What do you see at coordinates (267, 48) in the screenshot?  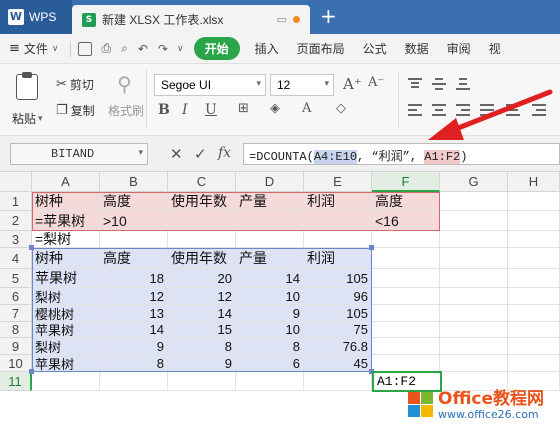 I see `tab-insert: 插入` at bounding box center [267, 48].